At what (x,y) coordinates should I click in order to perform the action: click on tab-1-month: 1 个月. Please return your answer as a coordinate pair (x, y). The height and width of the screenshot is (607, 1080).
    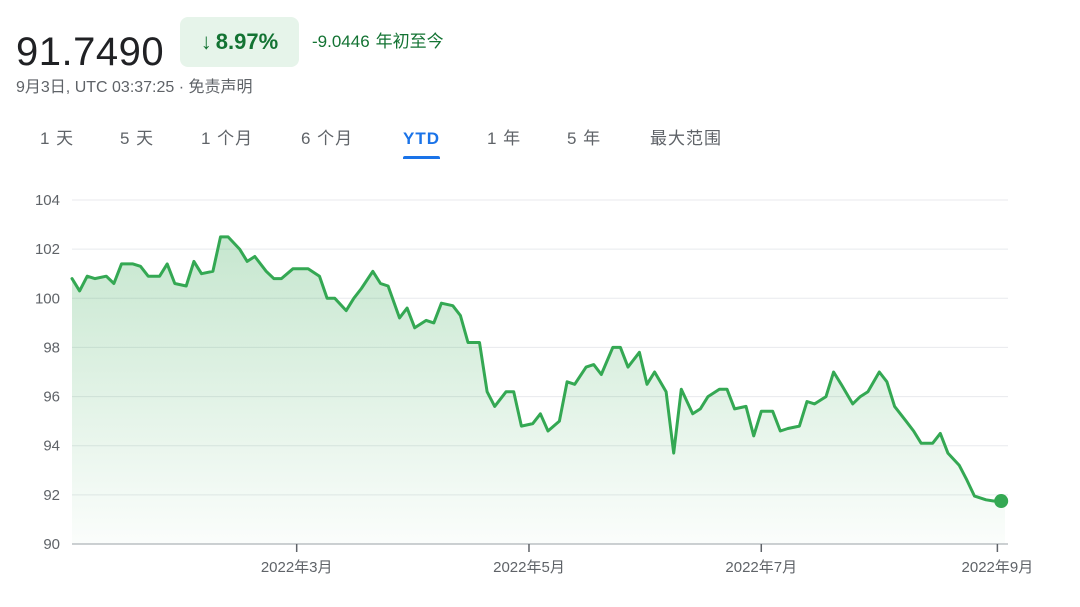
    Looking at the image, I should click on (227, 139).